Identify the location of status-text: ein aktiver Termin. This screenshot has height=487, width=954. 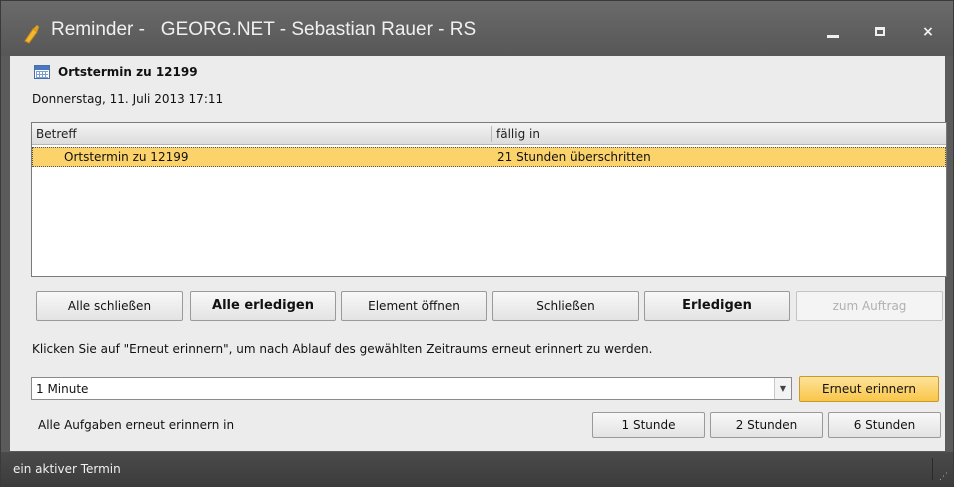
(67, 469).